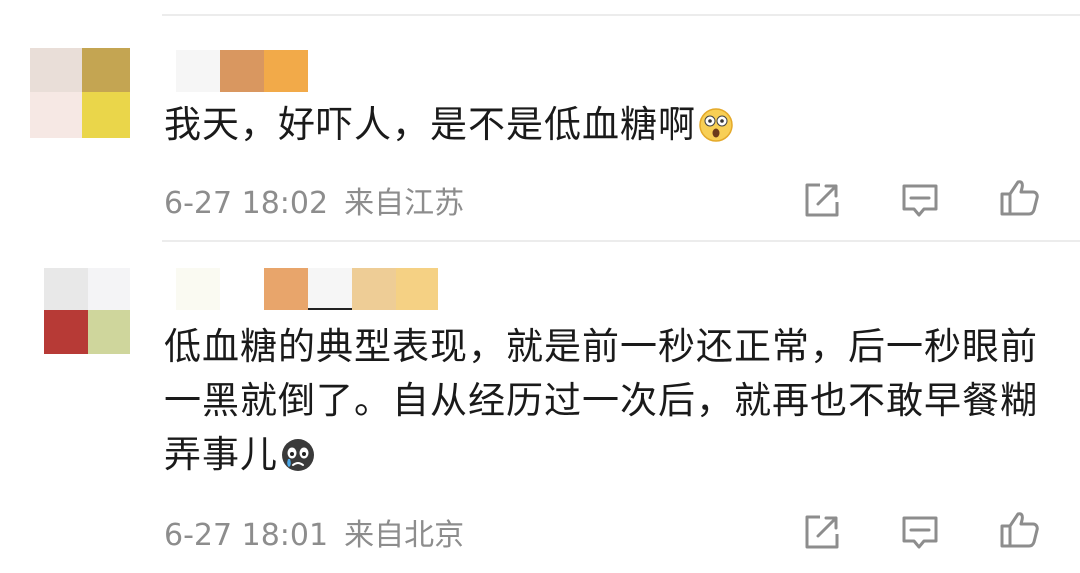  Describe the element at coordinates (246, 535) in the screenshot. I see `comment-date: 6-27 18:01` at that location.